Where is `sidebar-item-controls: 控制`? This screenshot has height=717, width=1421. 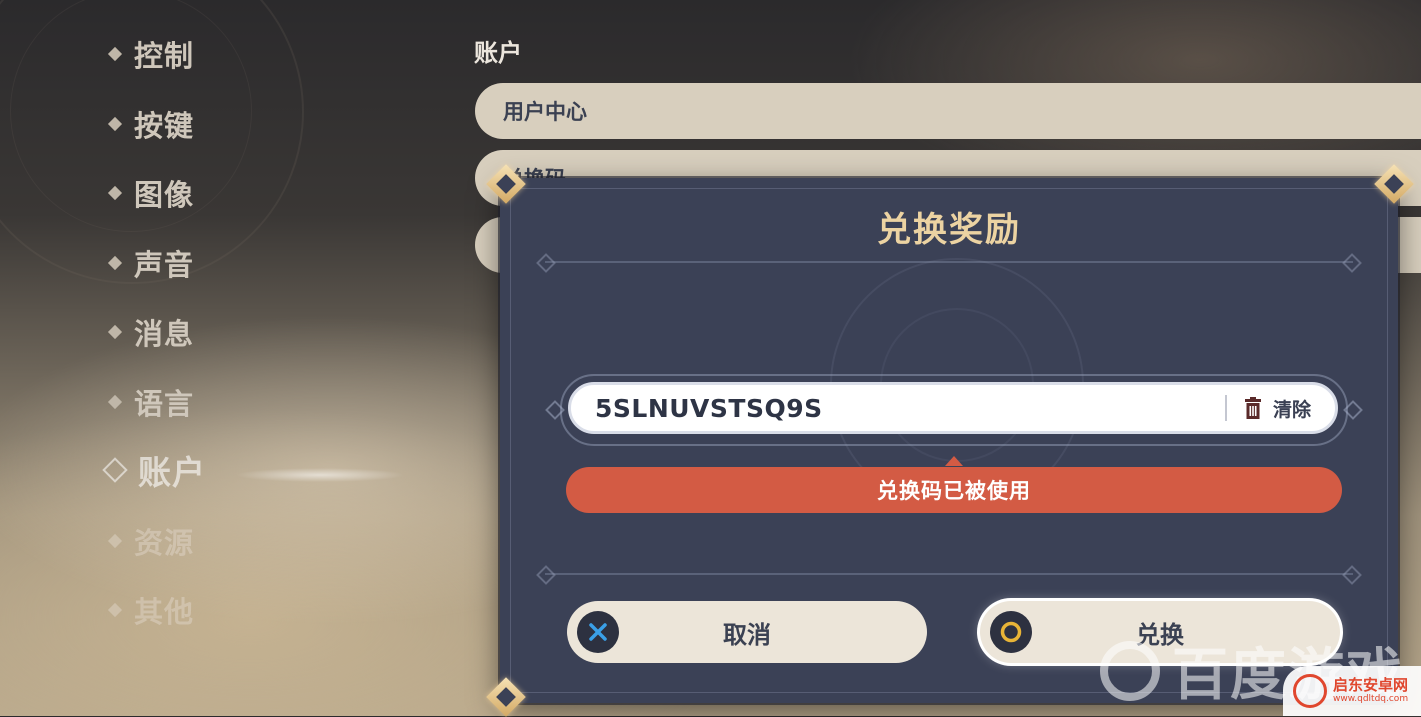 sidebar-item-controls: 控制 is located at coordinates (151, 54).